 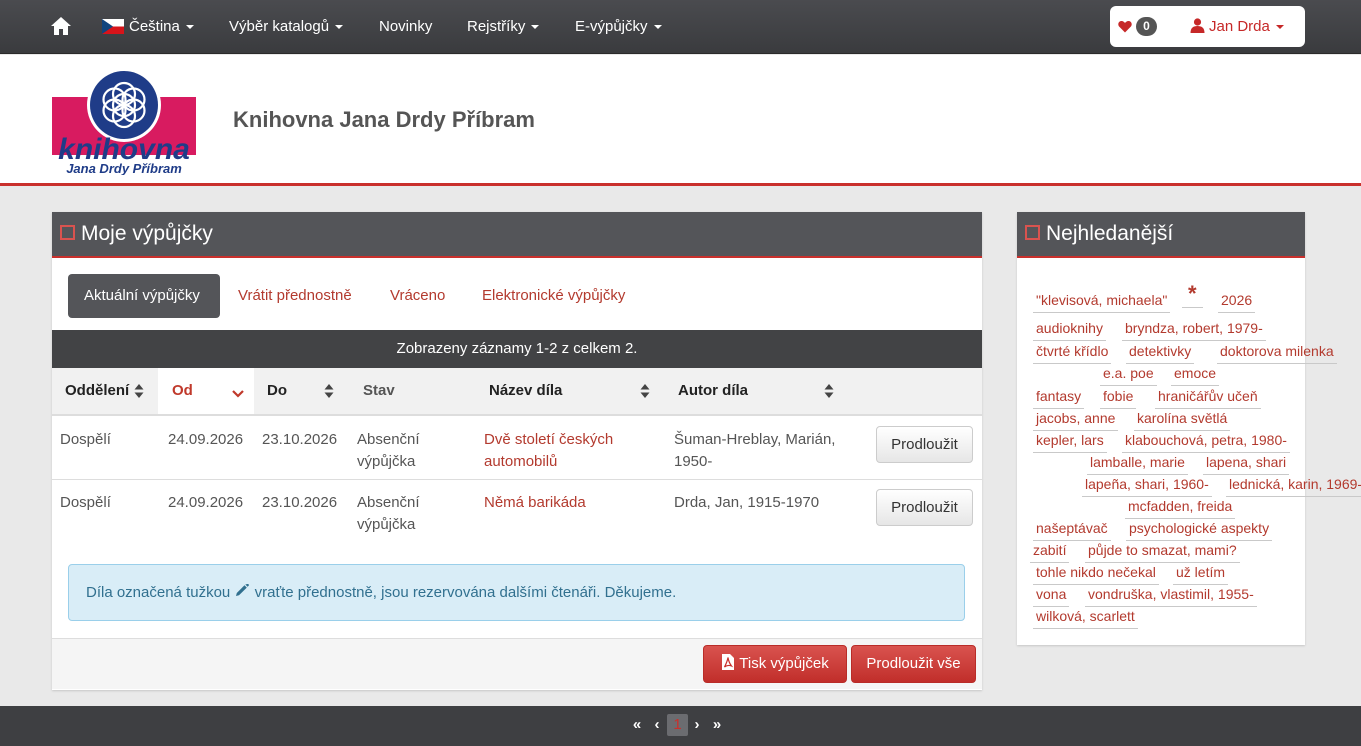 What do you see at coordinates (124, 121) in the screenshot?
I see `library-logo: knihovna Jana Drdy Příbram` at bounding box center [124, 121].